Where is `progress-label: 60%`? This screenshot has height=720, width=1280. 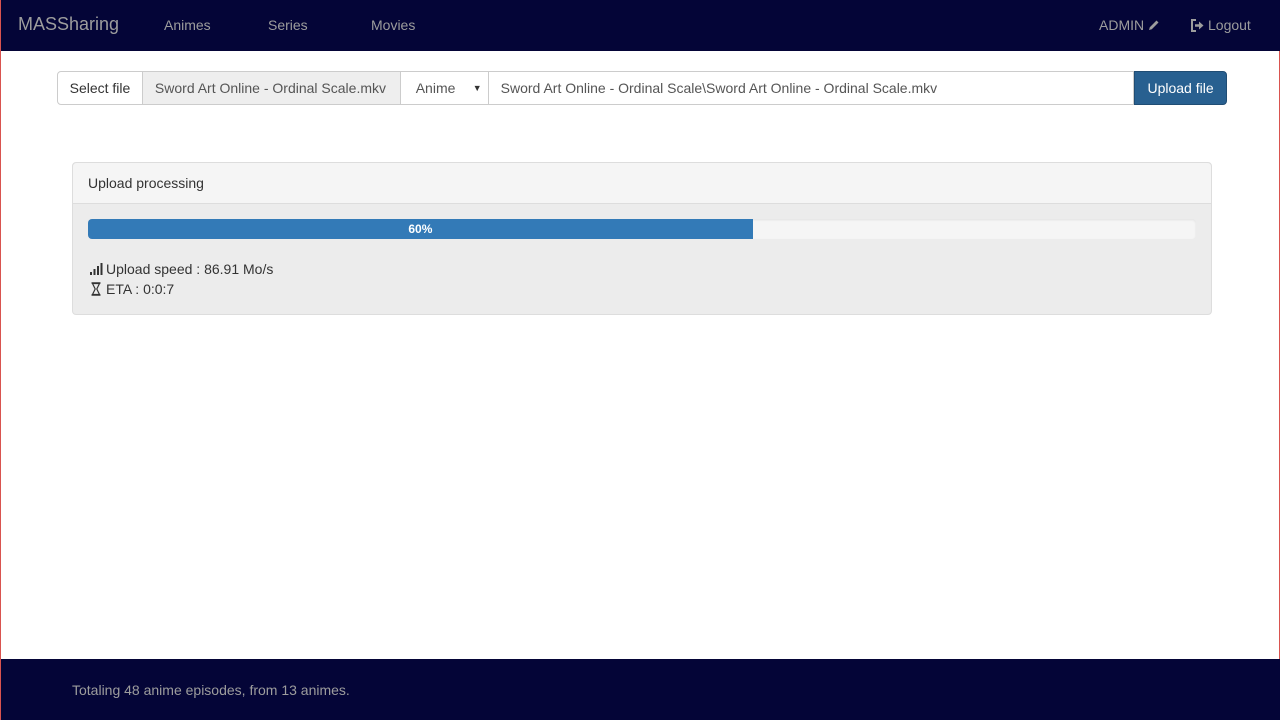 progress-label: 60% is located at coordinates (420, 229).